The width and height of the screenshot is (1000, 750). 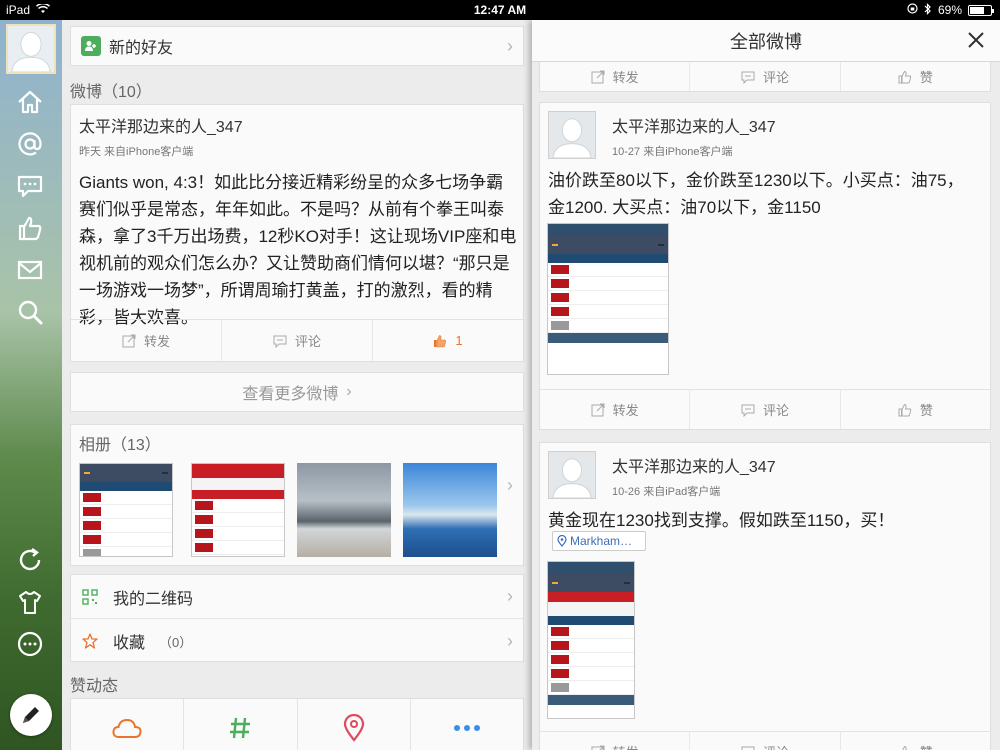 What do you see at coordinates (111, 92) in the screenshot?
I see `weibo-section-title: 微博（10）` at bounding box center [111, 92].